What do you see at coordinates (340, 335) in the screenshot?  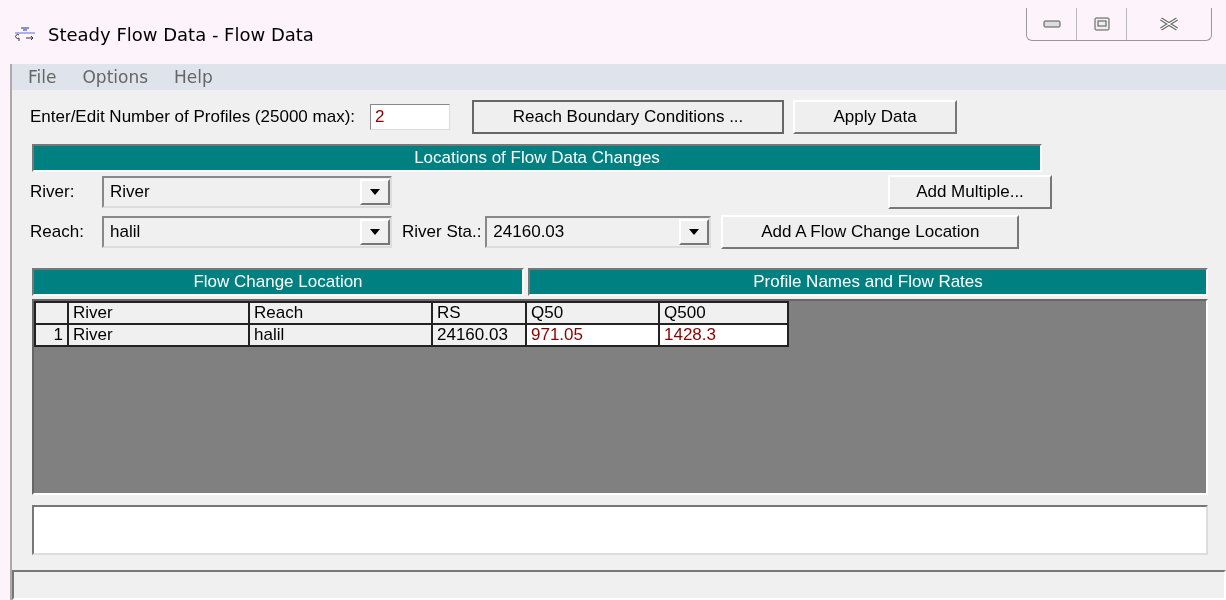 I see `table-cell: halil` at bounding box center [340, 335].